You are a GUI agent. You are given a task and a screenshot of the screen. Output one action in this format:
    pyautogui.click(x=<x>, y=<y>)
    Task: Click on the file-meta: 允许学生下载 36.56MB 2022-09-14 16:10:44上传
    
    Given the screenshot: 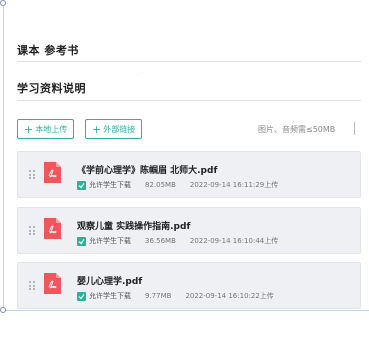 What is the action you would take?
    pyautogui.click(x=177, y=241)
    